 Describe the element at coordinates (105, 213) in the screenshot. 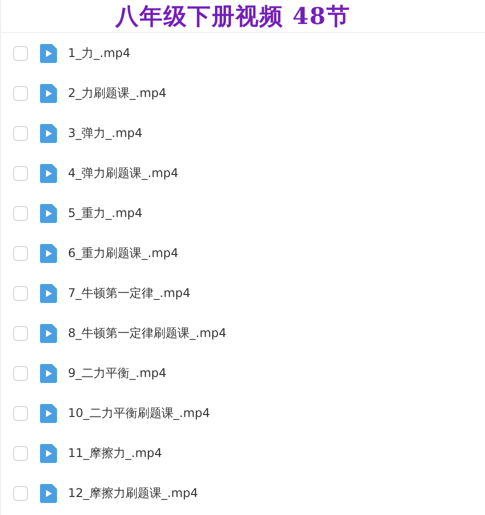

I see `file-name: 5_重力_.mp4` at that location.